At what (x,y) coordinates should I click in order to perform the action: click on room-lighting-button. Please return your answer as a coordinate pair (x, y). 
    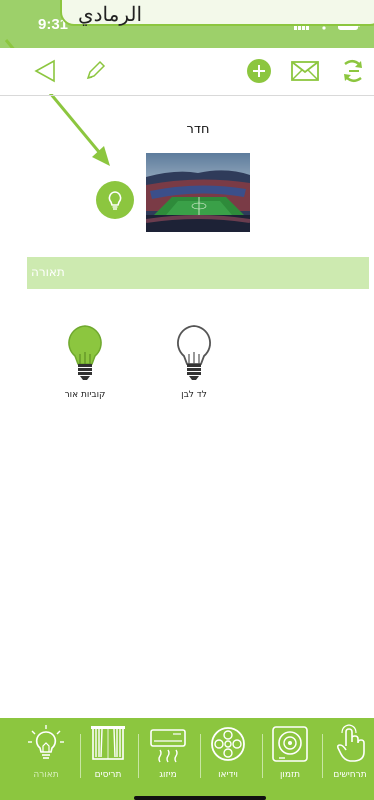
    Looking at the image, I should click on (115, 200).